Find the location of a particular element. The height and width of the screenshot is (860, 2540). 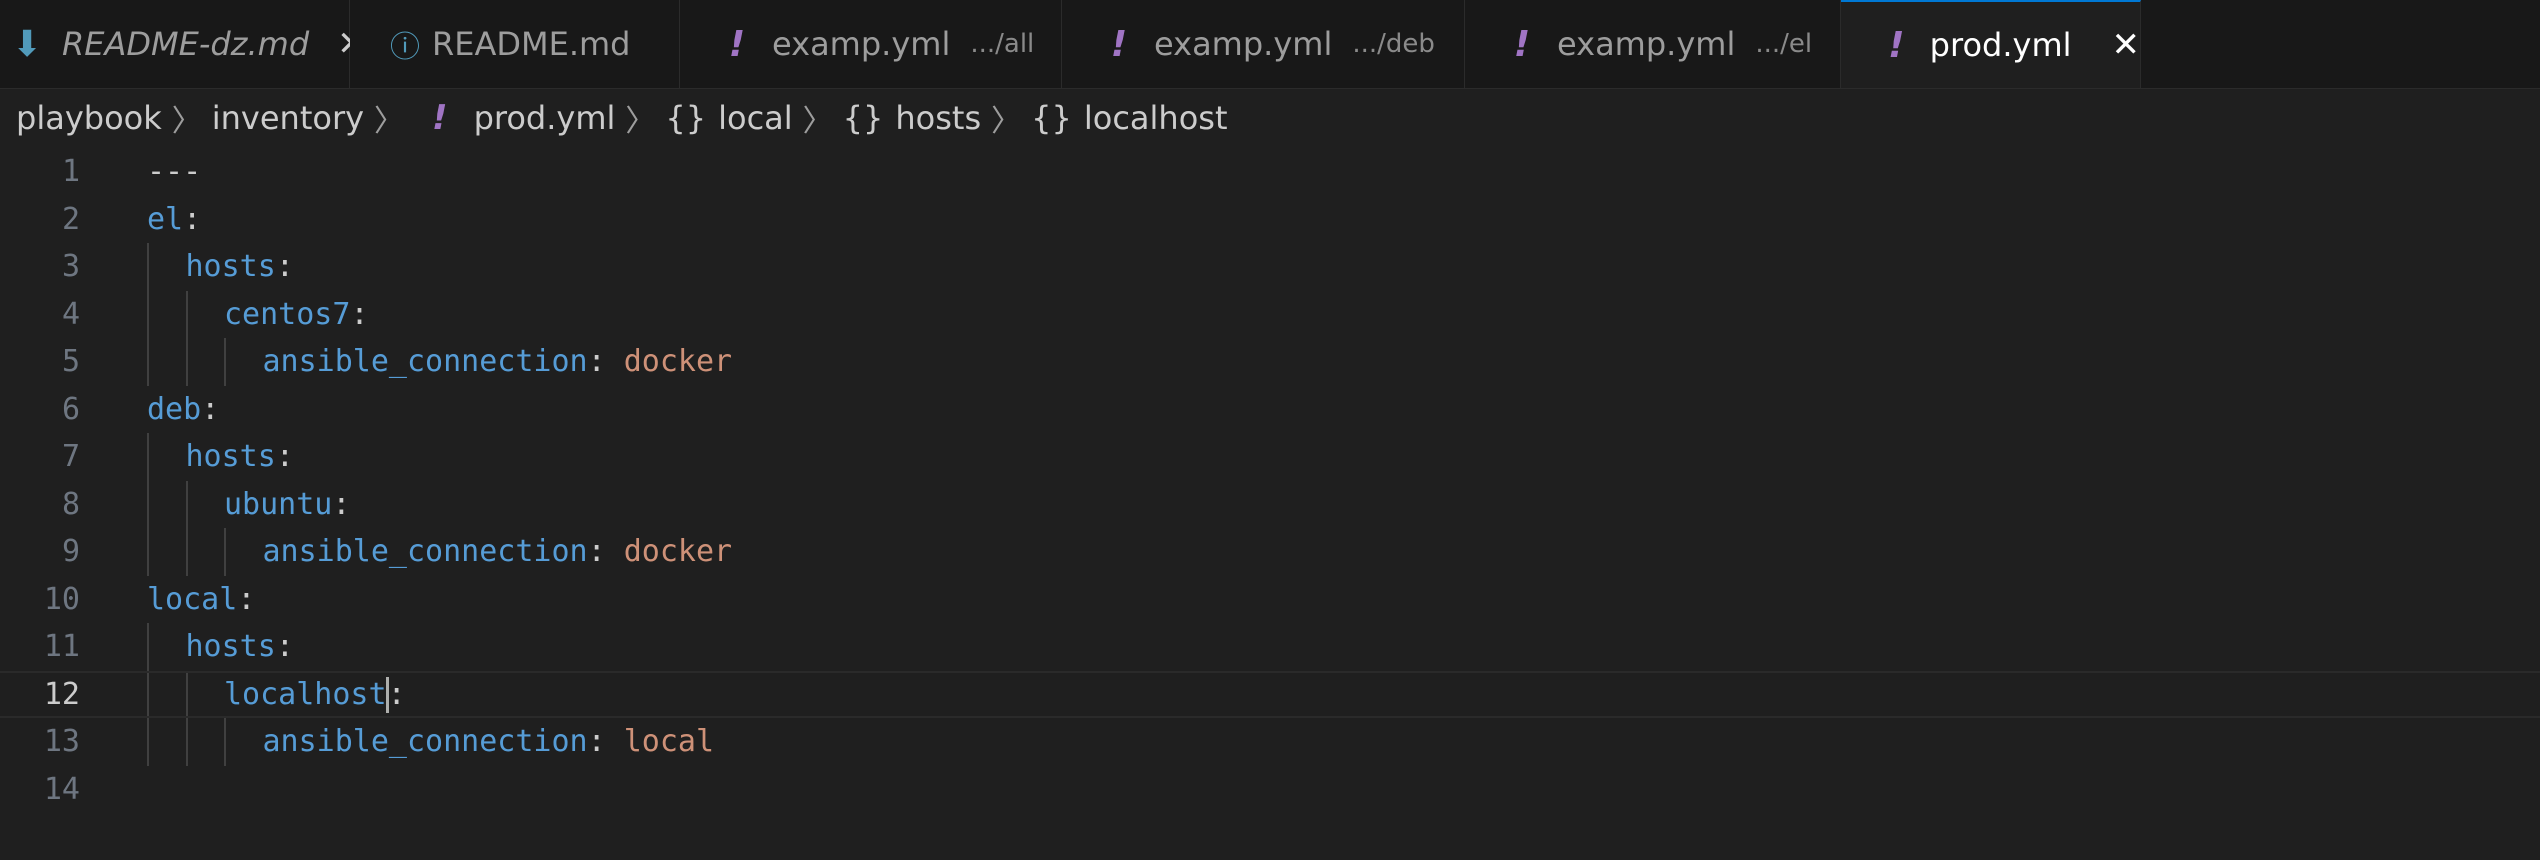

code-line: 14 is located at coordinates (1270, 790).